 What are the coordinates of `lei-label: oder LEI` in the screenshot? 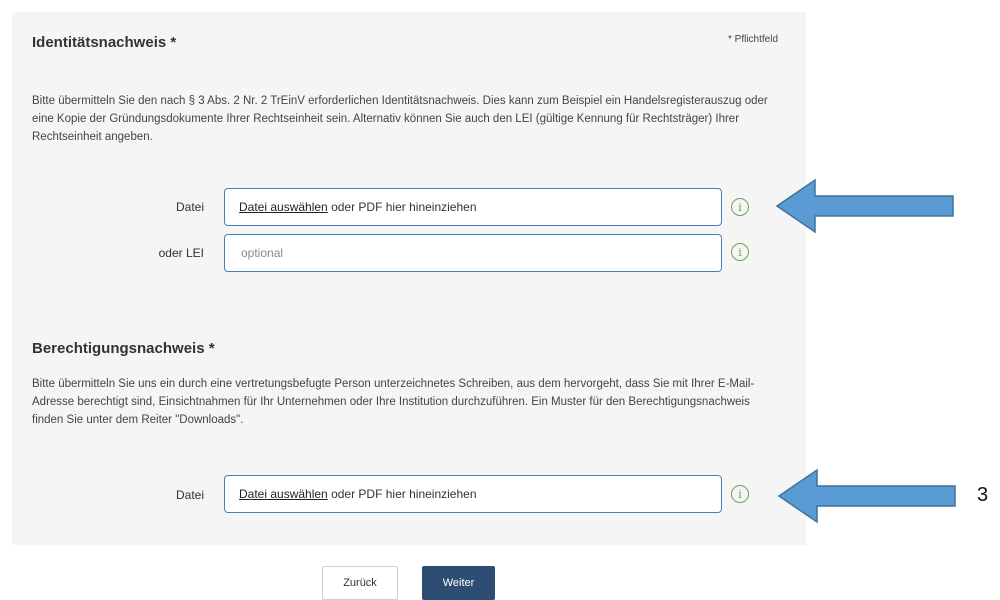 It's located at (181, 253).